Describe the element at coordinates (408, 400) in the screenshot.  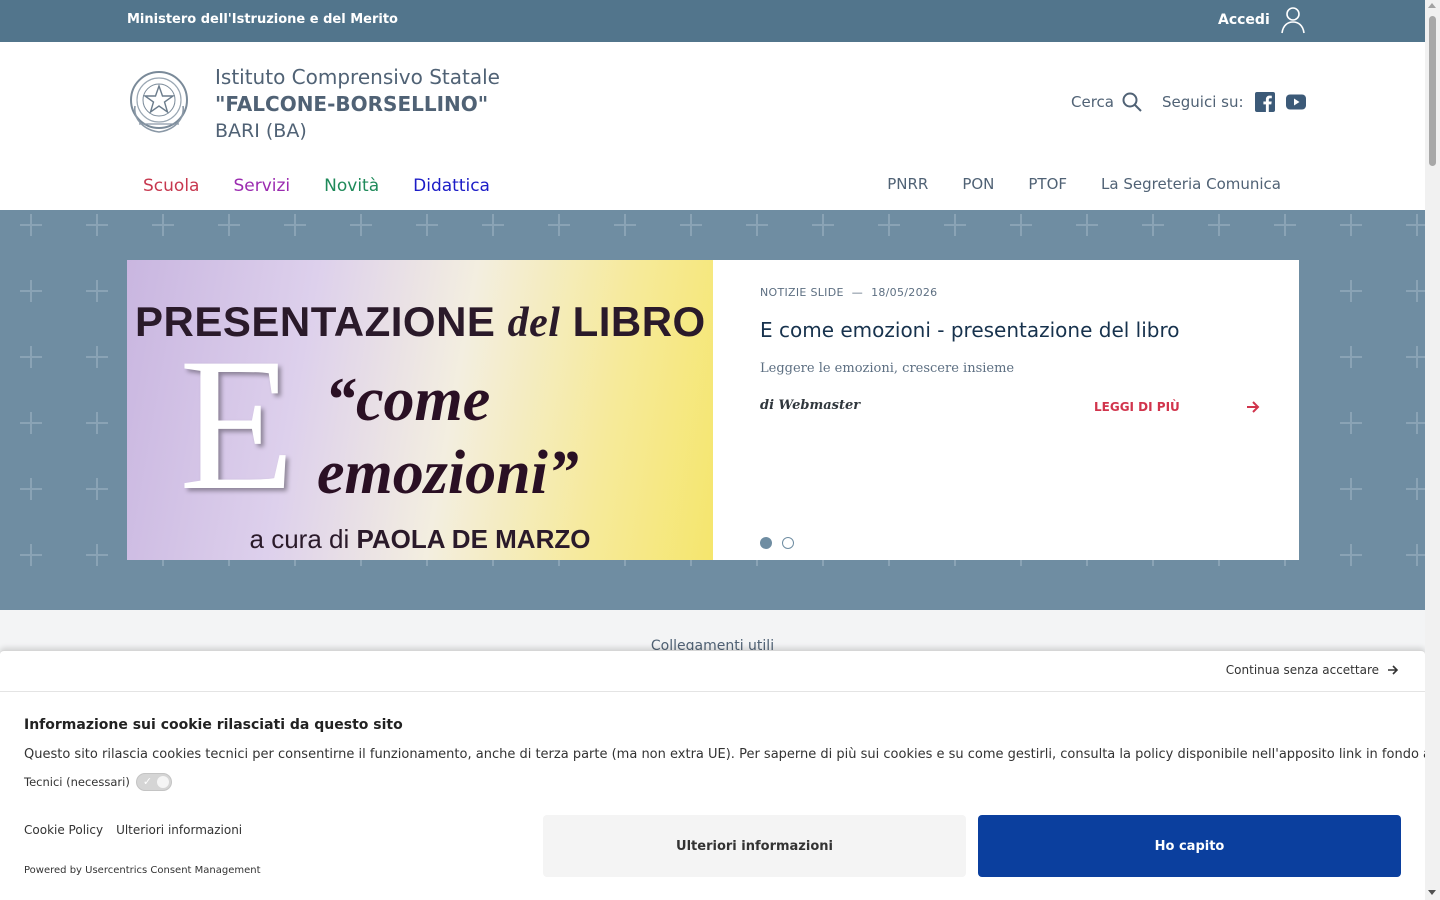
I see `image-come-text: “come` at that location.